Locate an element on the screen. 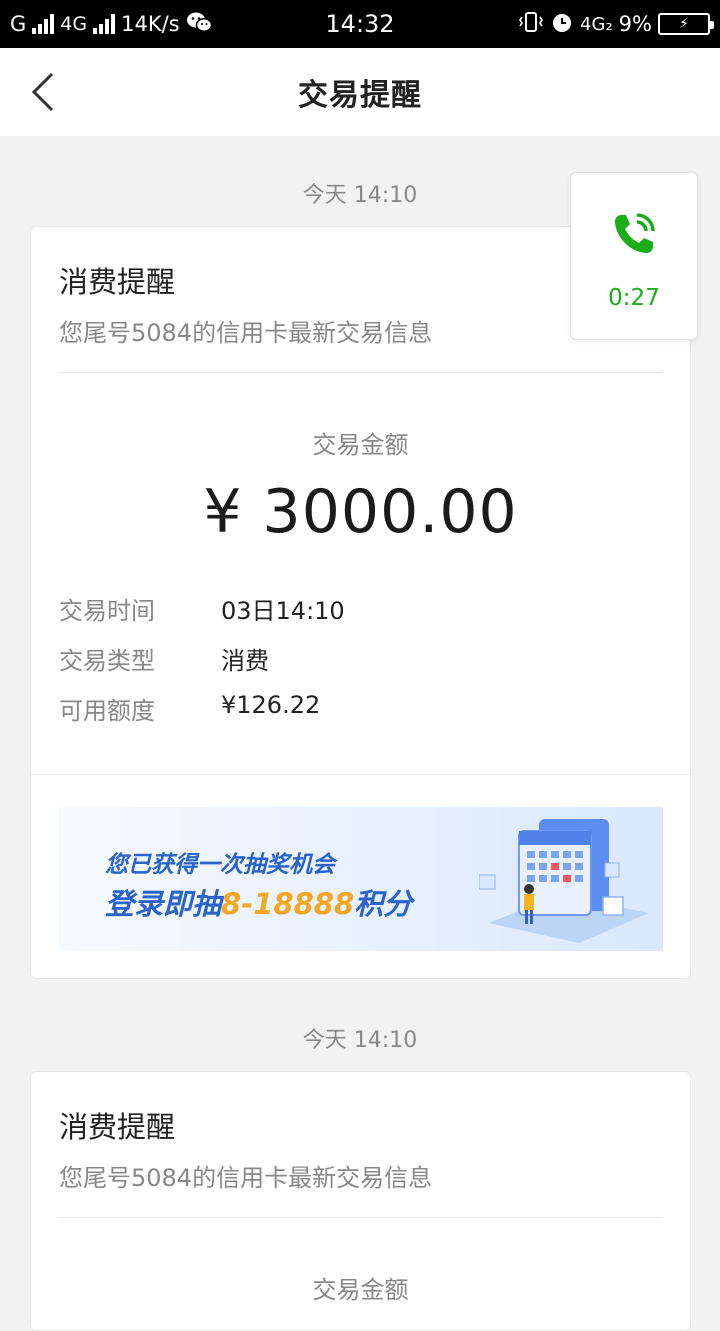 This screenshot has height=1331, width=720. amount-value: ¥ 3000.00 is located at coordinates (360, 512).